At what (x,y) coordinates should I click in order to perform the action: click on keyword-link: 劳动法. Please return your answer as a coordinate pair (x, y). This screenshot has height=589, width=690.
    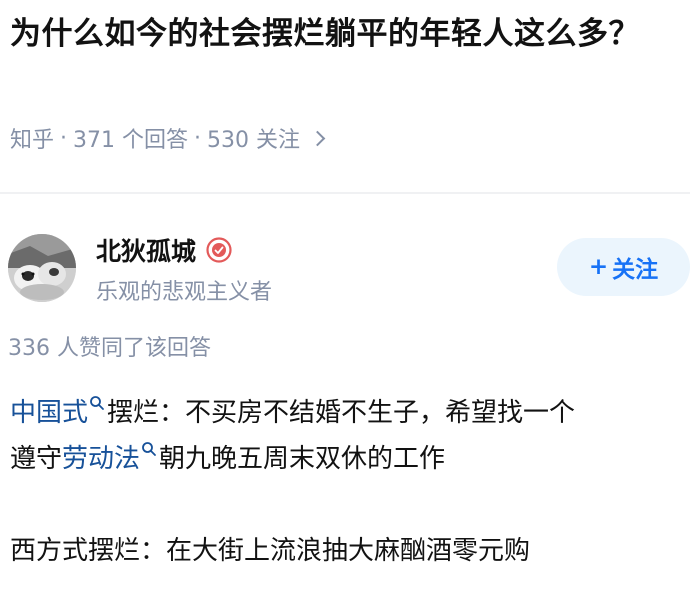
    Looking at the image, I should click on (101, 459).